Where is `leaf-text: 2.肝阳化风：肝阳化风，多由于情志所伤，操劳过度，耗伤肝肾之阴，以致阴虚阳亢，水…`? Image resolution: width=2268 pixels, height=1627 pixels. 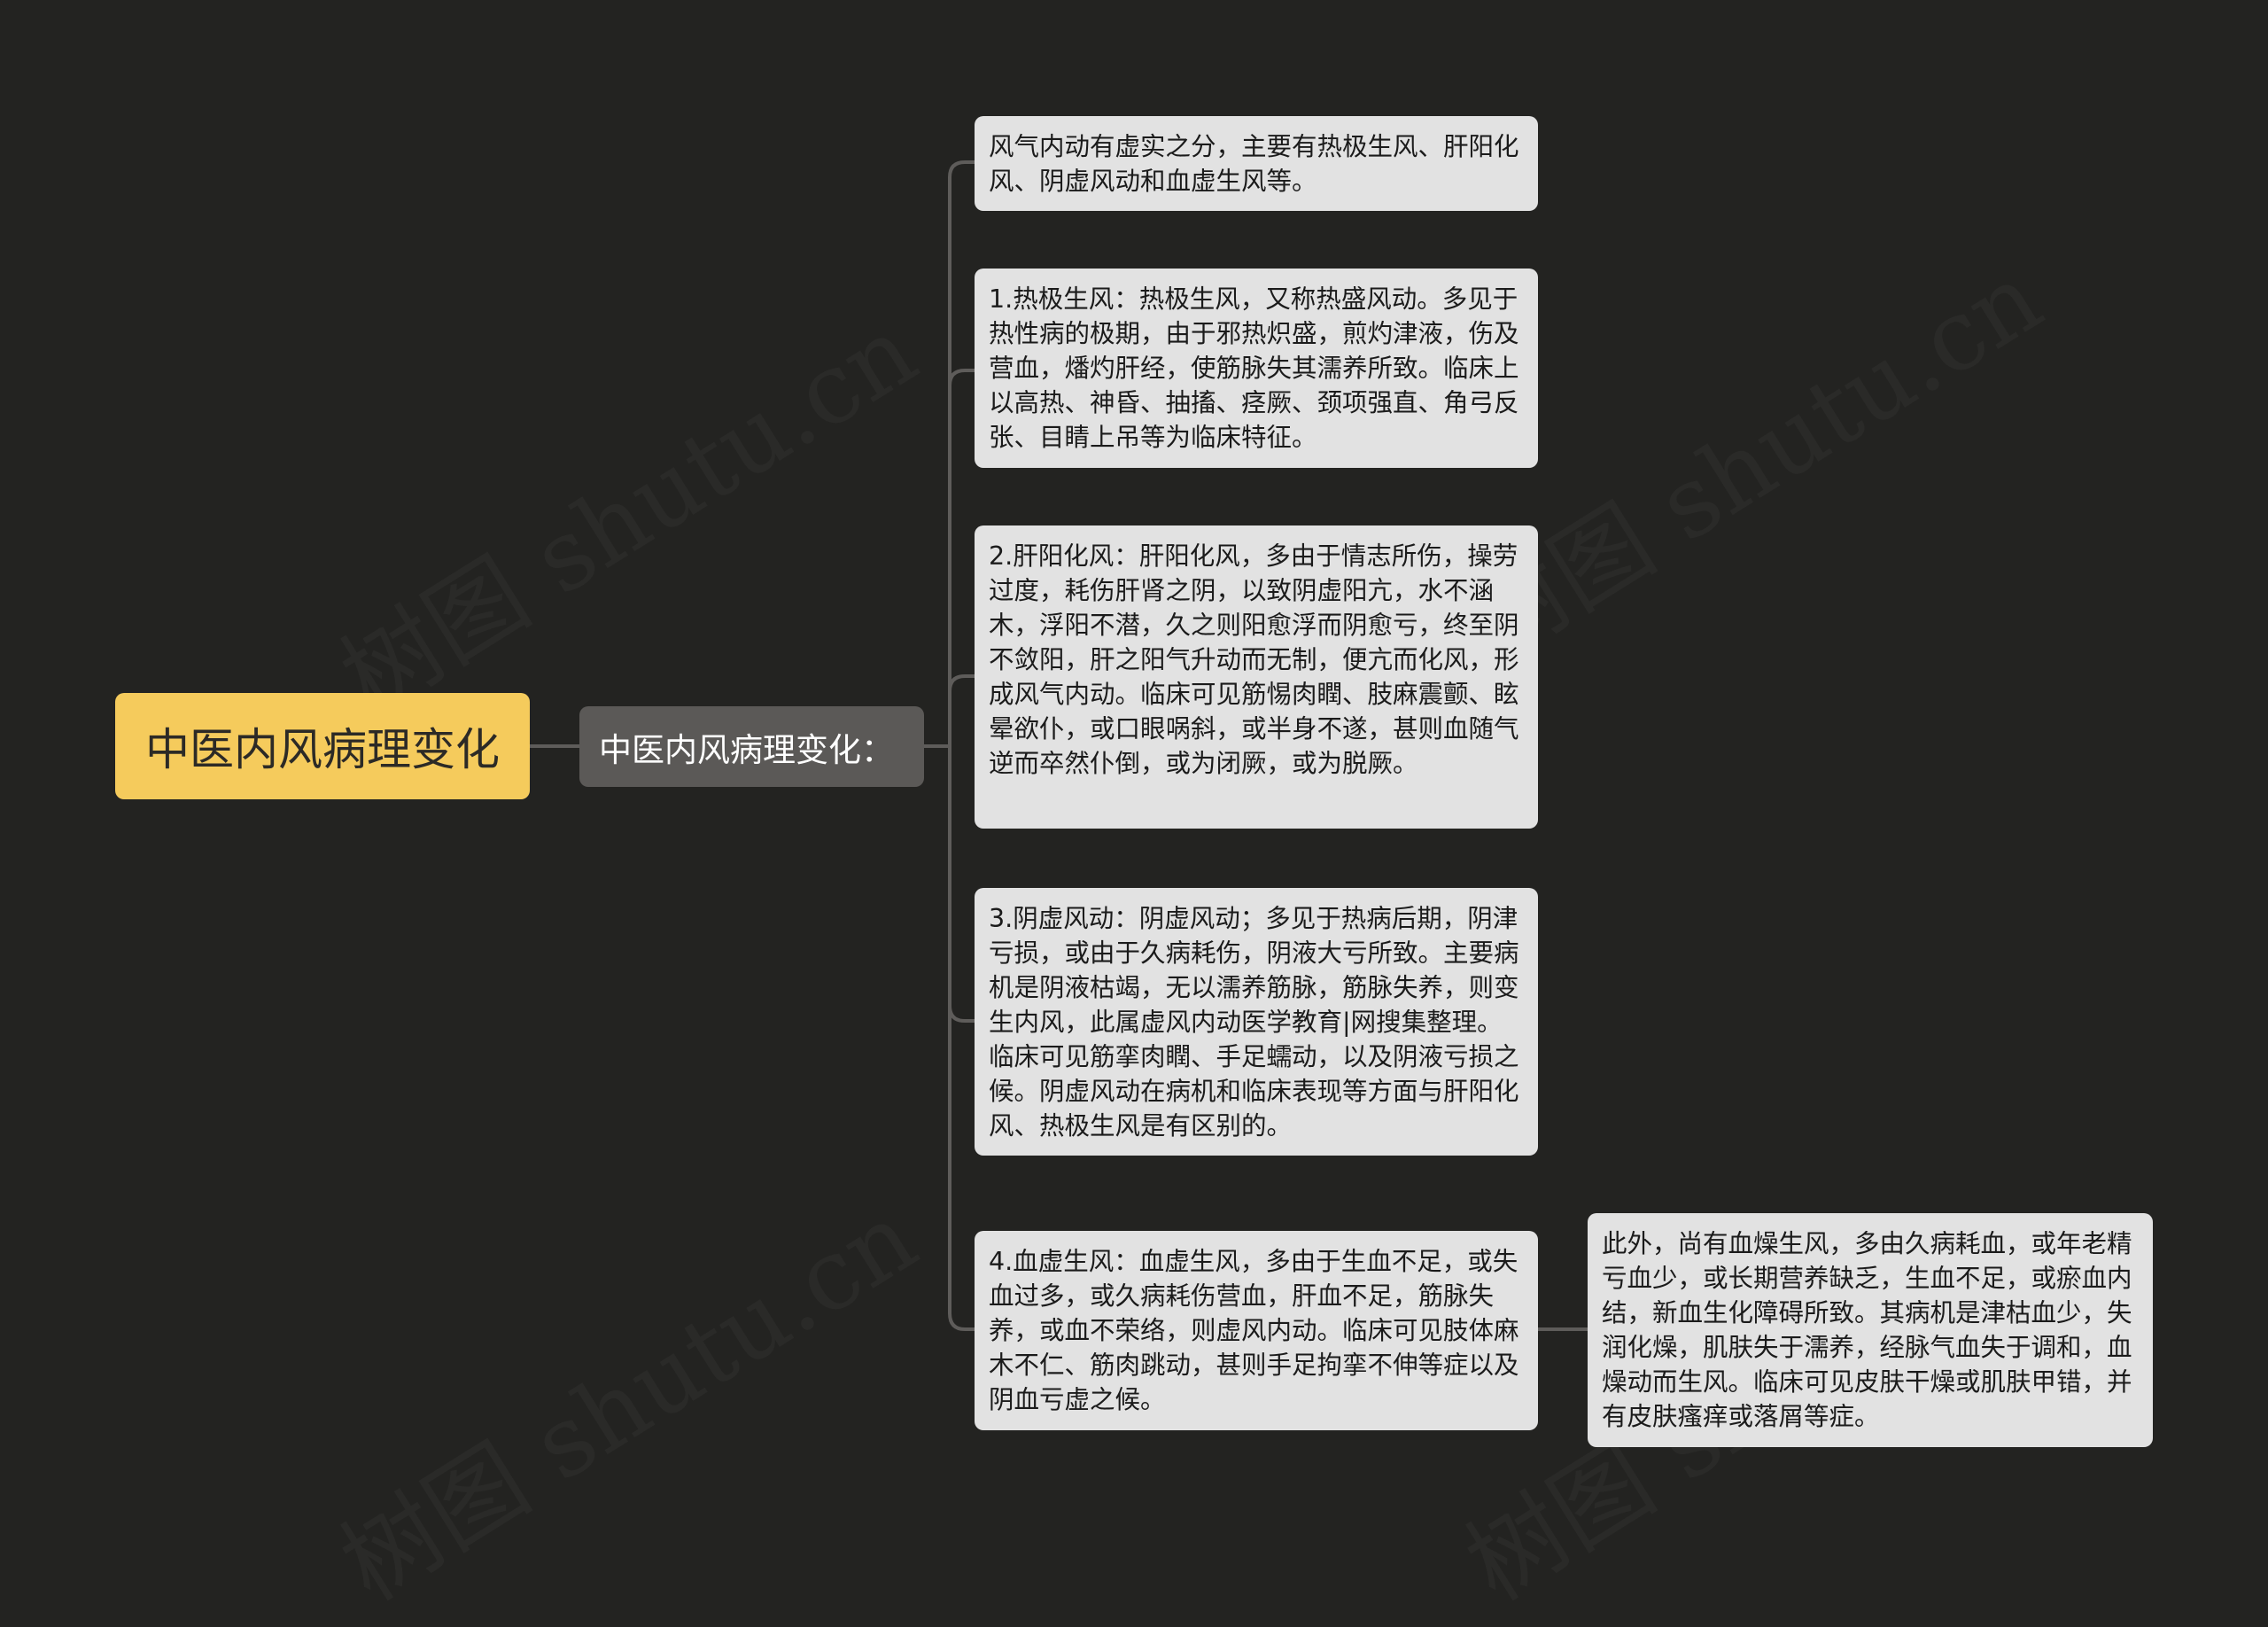
leaf-text: 2.肝阳化风：肝阳化风，多由于情志所伤，操劳过度，耗伤肝肾之阴，以致阴虚阳亢，水… is located at coordinates (1254, 659).